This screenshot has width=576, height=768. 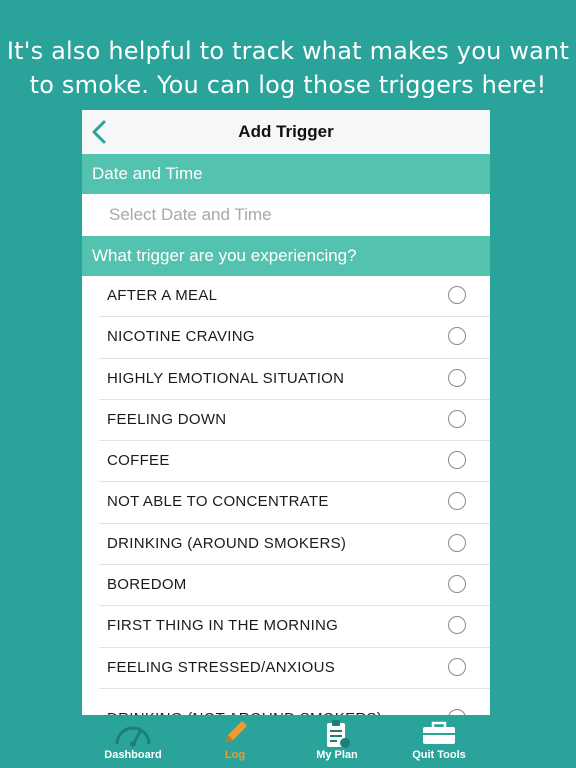 I want to click on navigation-bar: Add Trigger, so click(x=286, y=132).